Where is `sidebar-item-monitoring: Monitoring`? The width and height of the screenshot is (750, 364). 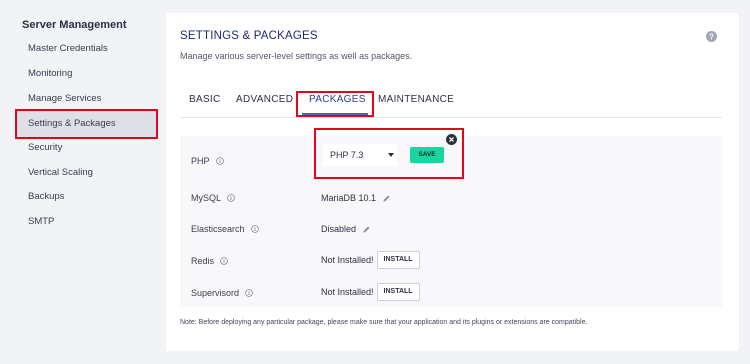 sidebar-item-monitoring: Monitoring is located at coordinates (86, 74).